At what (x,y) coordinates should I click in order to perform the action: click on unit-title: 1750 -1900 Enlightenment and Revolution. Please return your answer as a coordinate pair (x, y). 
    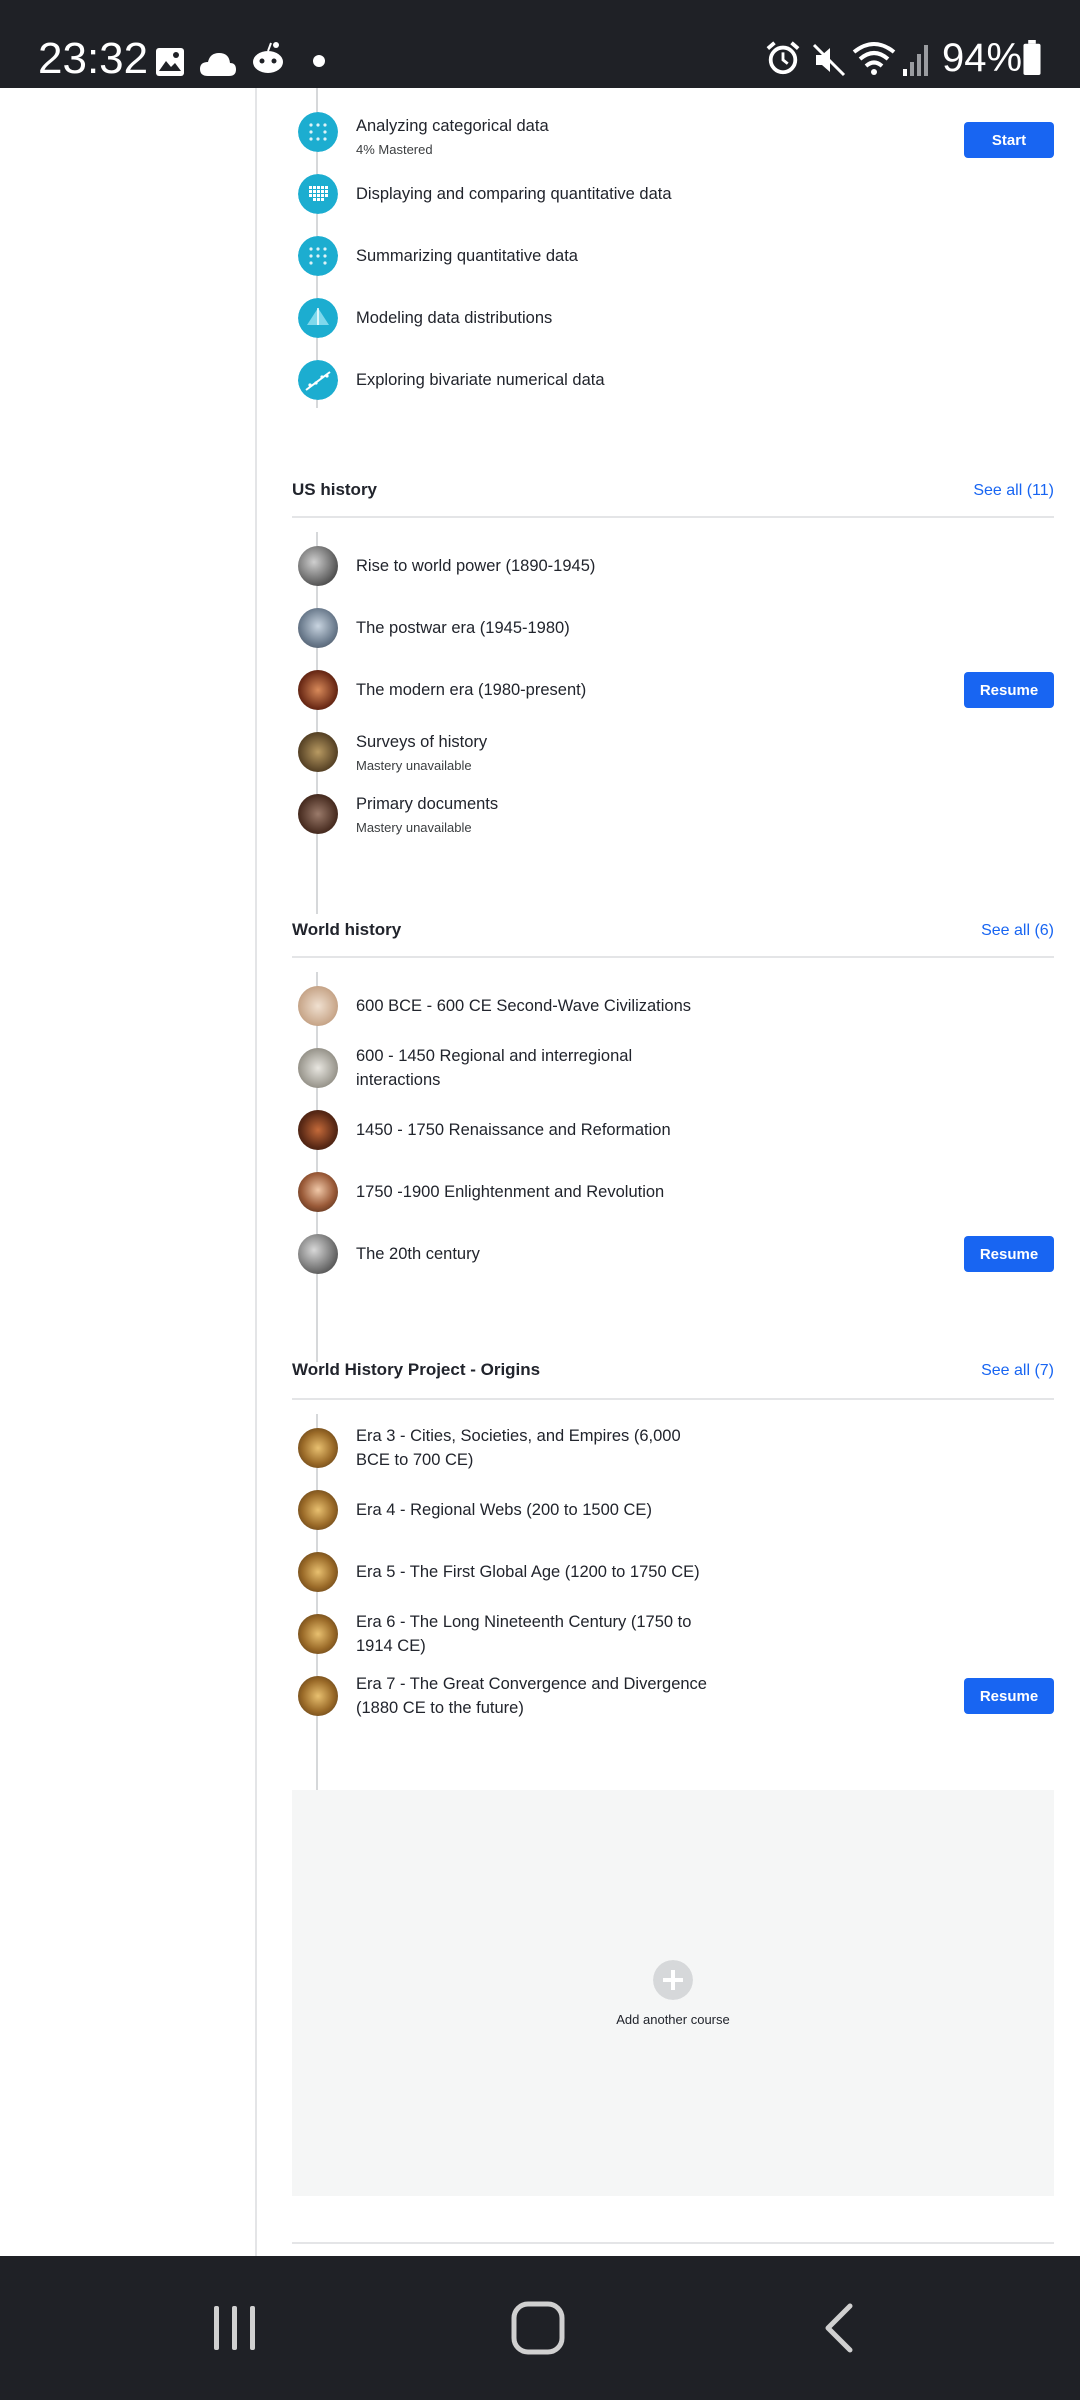
    Looking at the image, I should click on (510, 1192).